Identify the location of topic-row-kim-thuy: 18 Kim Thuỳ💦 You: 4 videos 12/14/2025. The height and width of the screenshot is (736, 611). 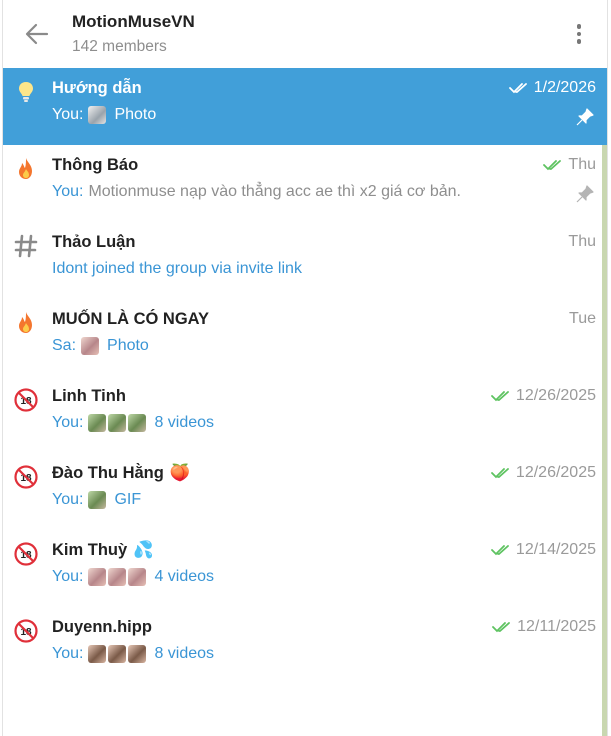
(305, 568).